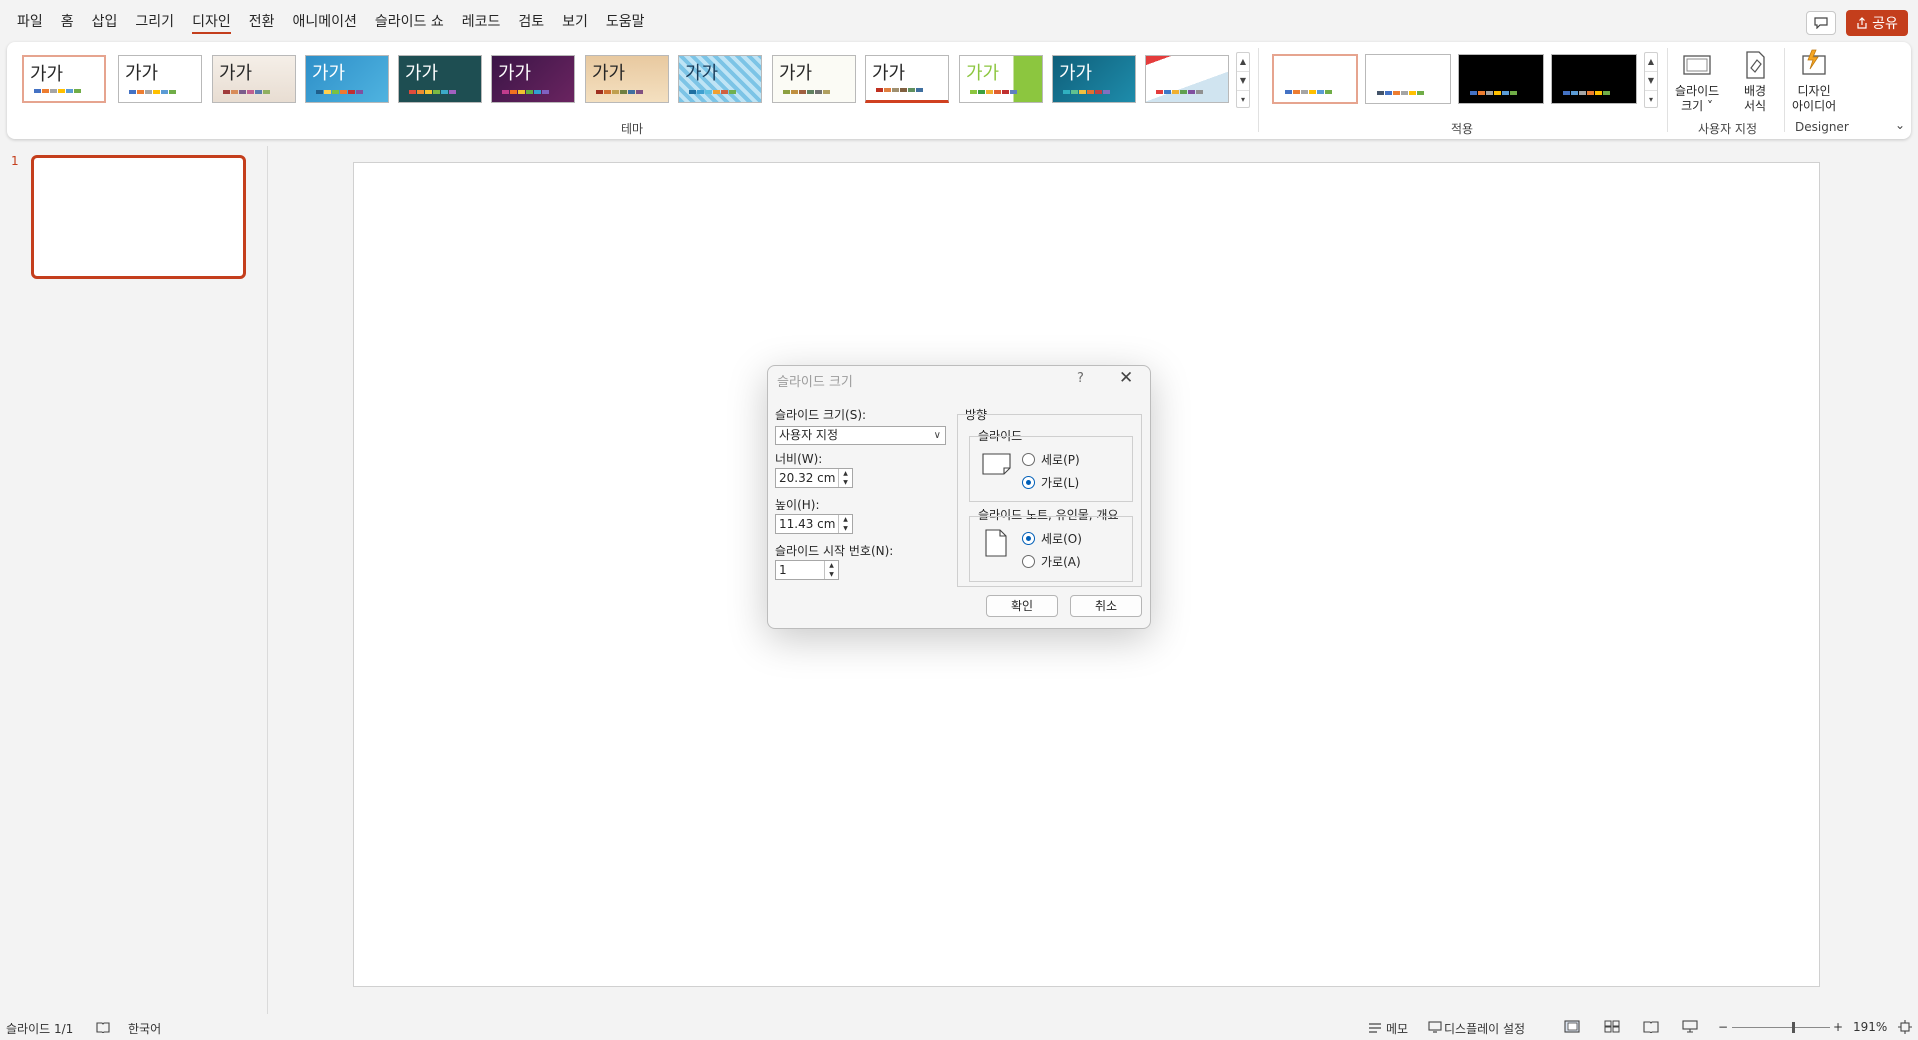 The width and height of the screenshot is (1918, 1040). Describe the element at coordinates (1781, 1027) in the screenshot. I see `zoom-slider` at that location.